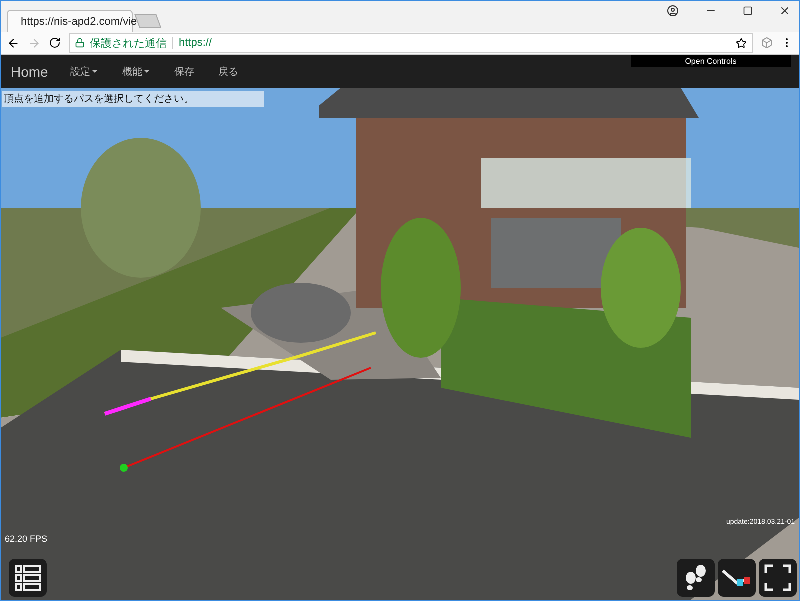 This screenshot has height=601, width=800. What do you see at coordinates (767, 43) in the screenshot?
I see `extension-icon` at bounding box center [767, 43].